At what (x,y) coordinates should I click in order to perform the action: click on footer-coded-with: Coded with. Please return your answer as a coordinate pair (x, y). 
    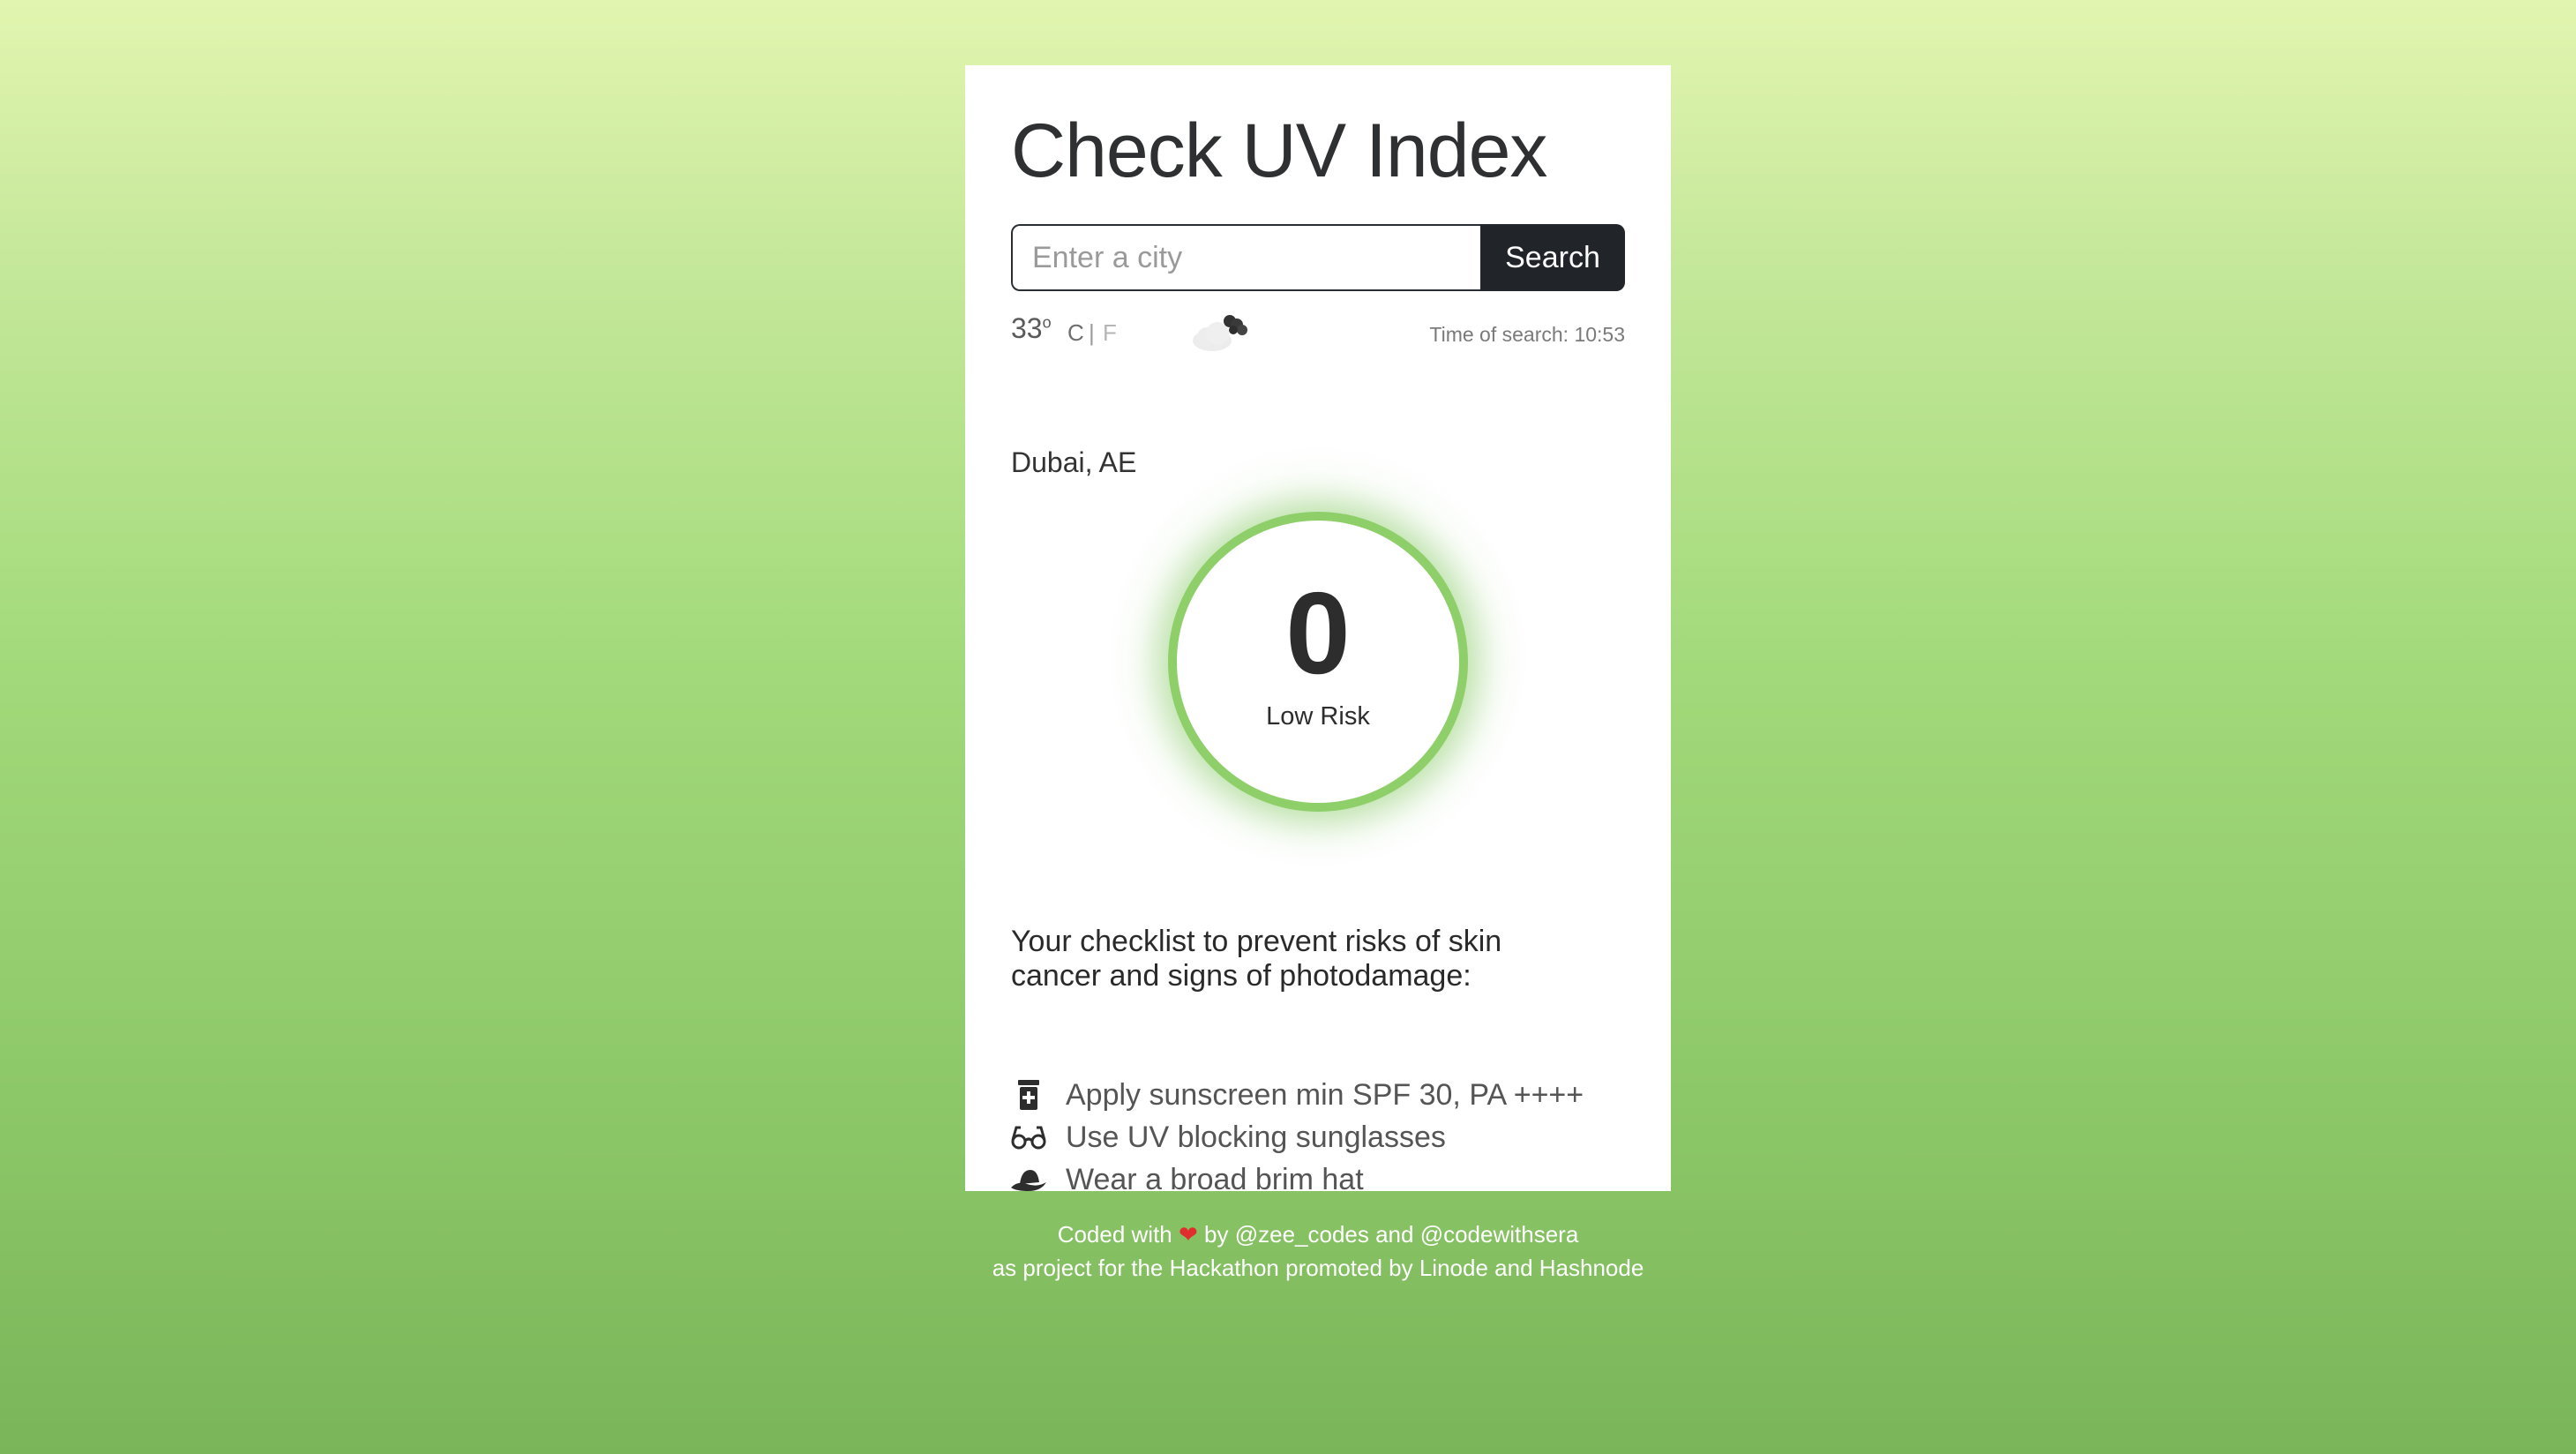
    Looking at the image, I should click on (1115, 1234).